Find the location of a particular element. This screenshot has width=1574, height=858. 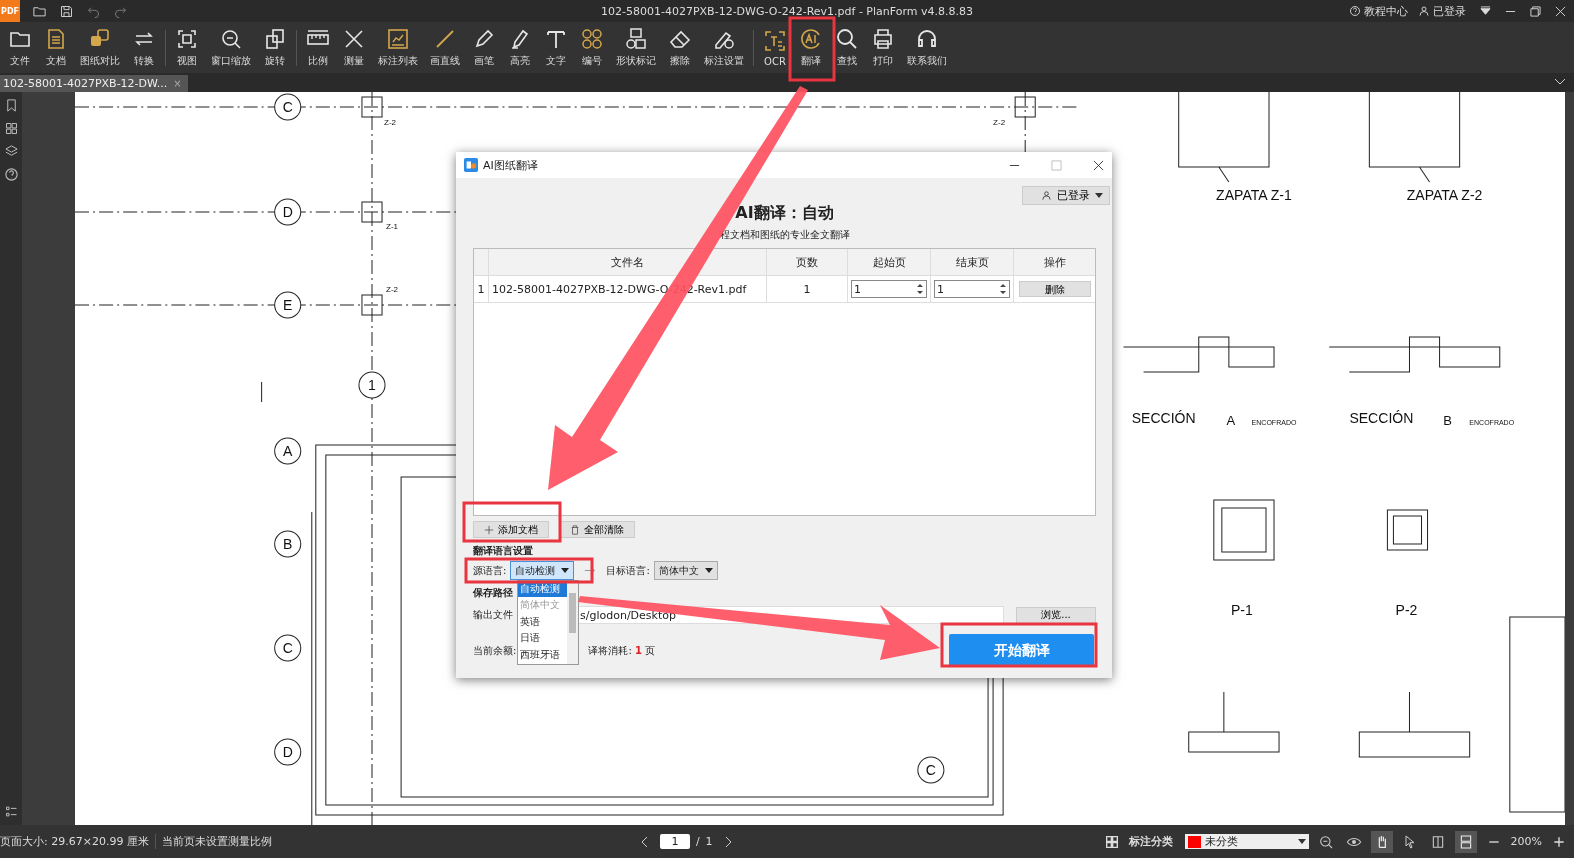

toolbar-button: 图纸对比 is located at coordinates (100, 47).